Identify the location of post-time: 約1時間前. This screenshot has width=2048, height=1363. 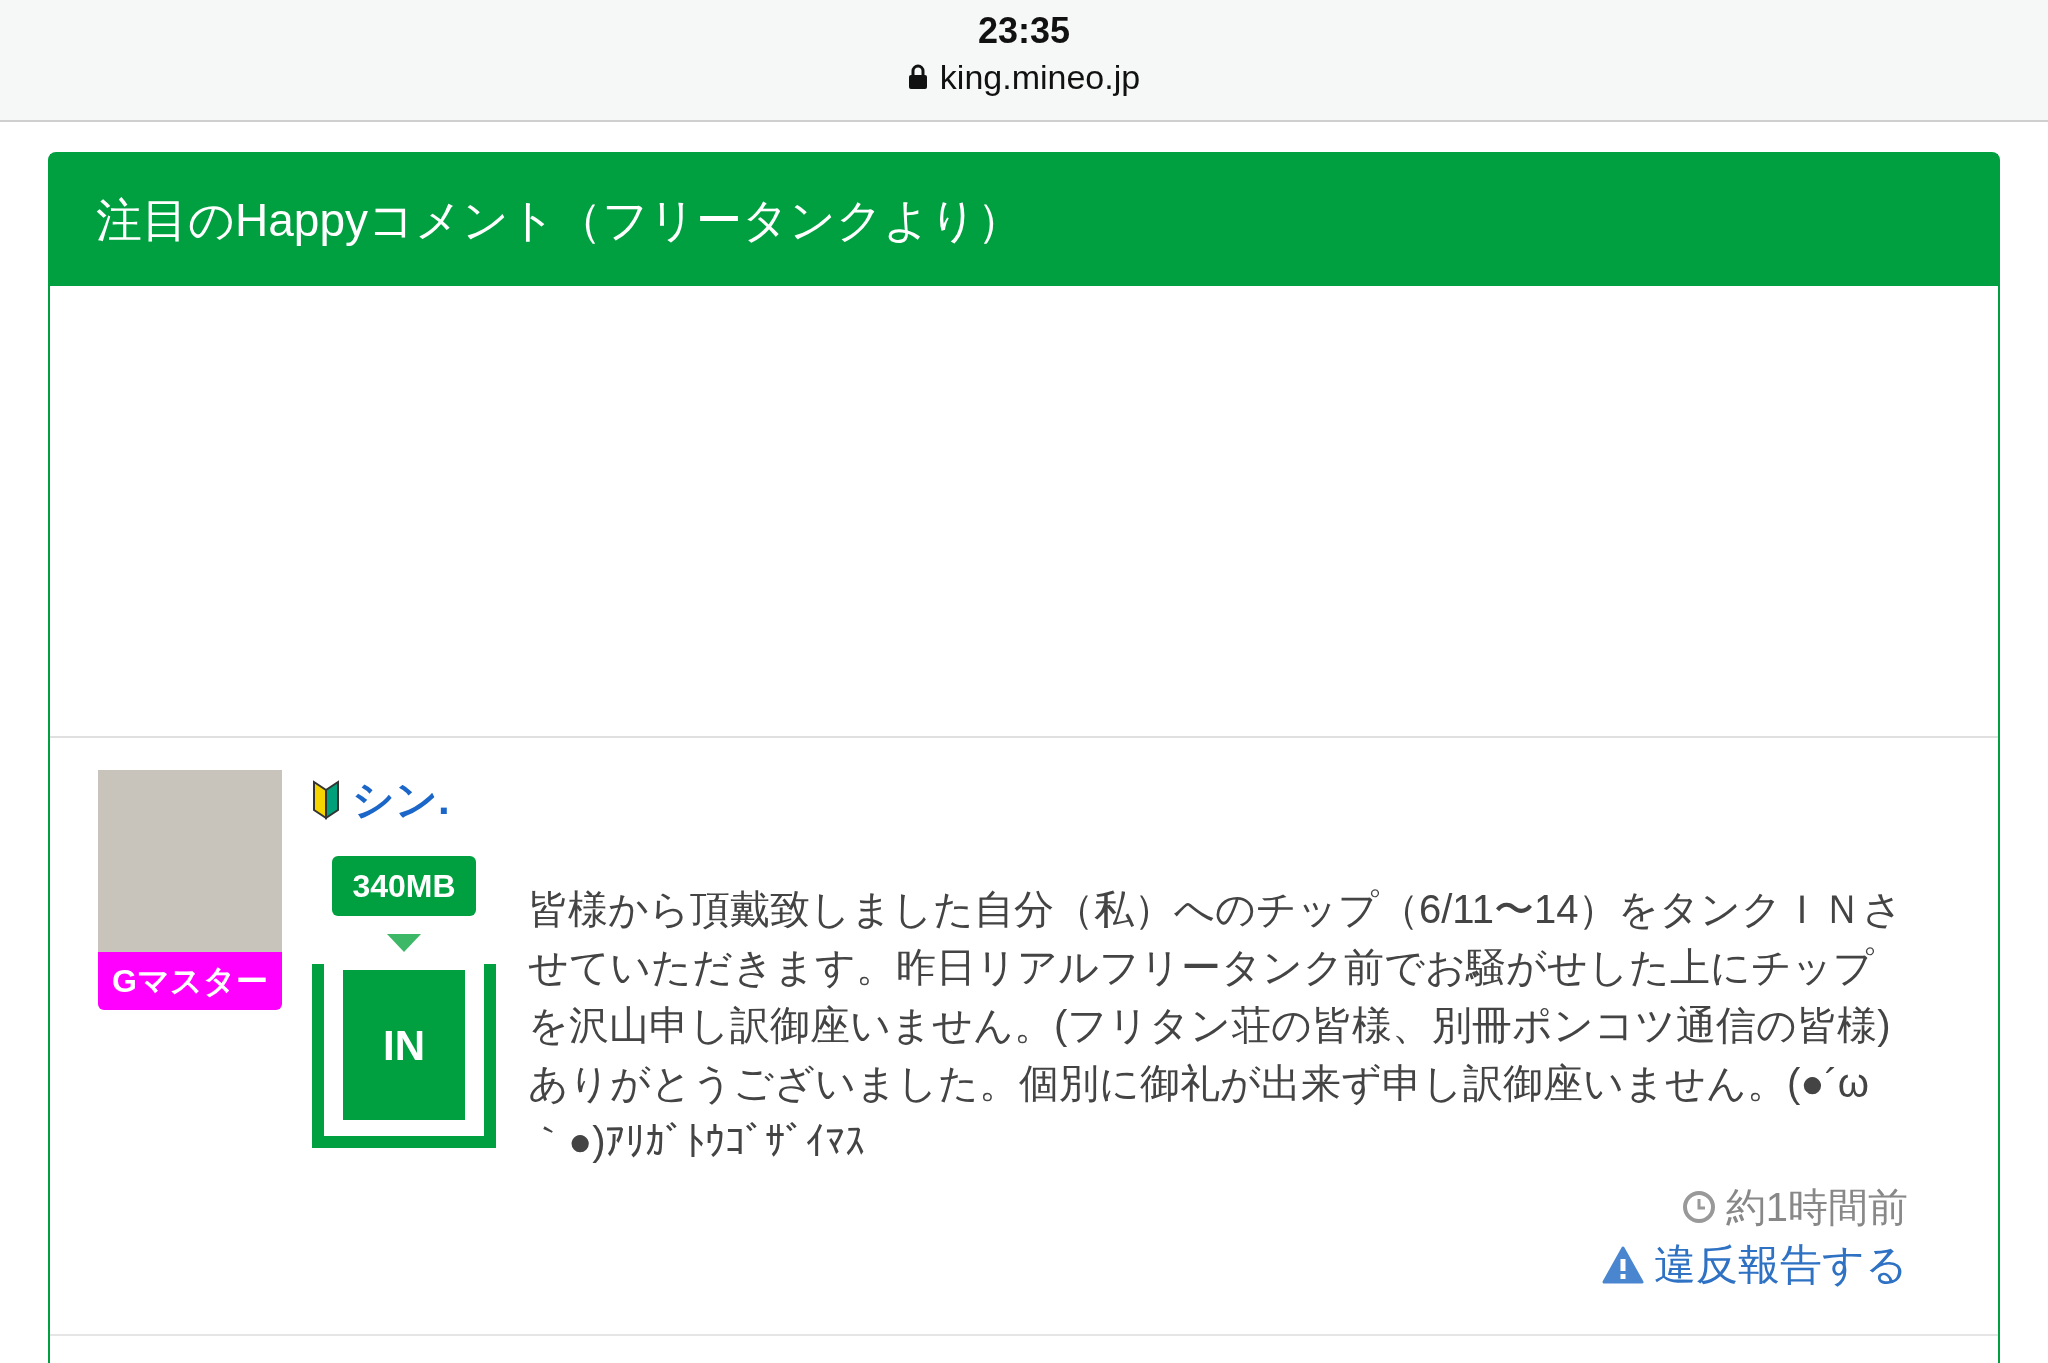
(1816, 1207).